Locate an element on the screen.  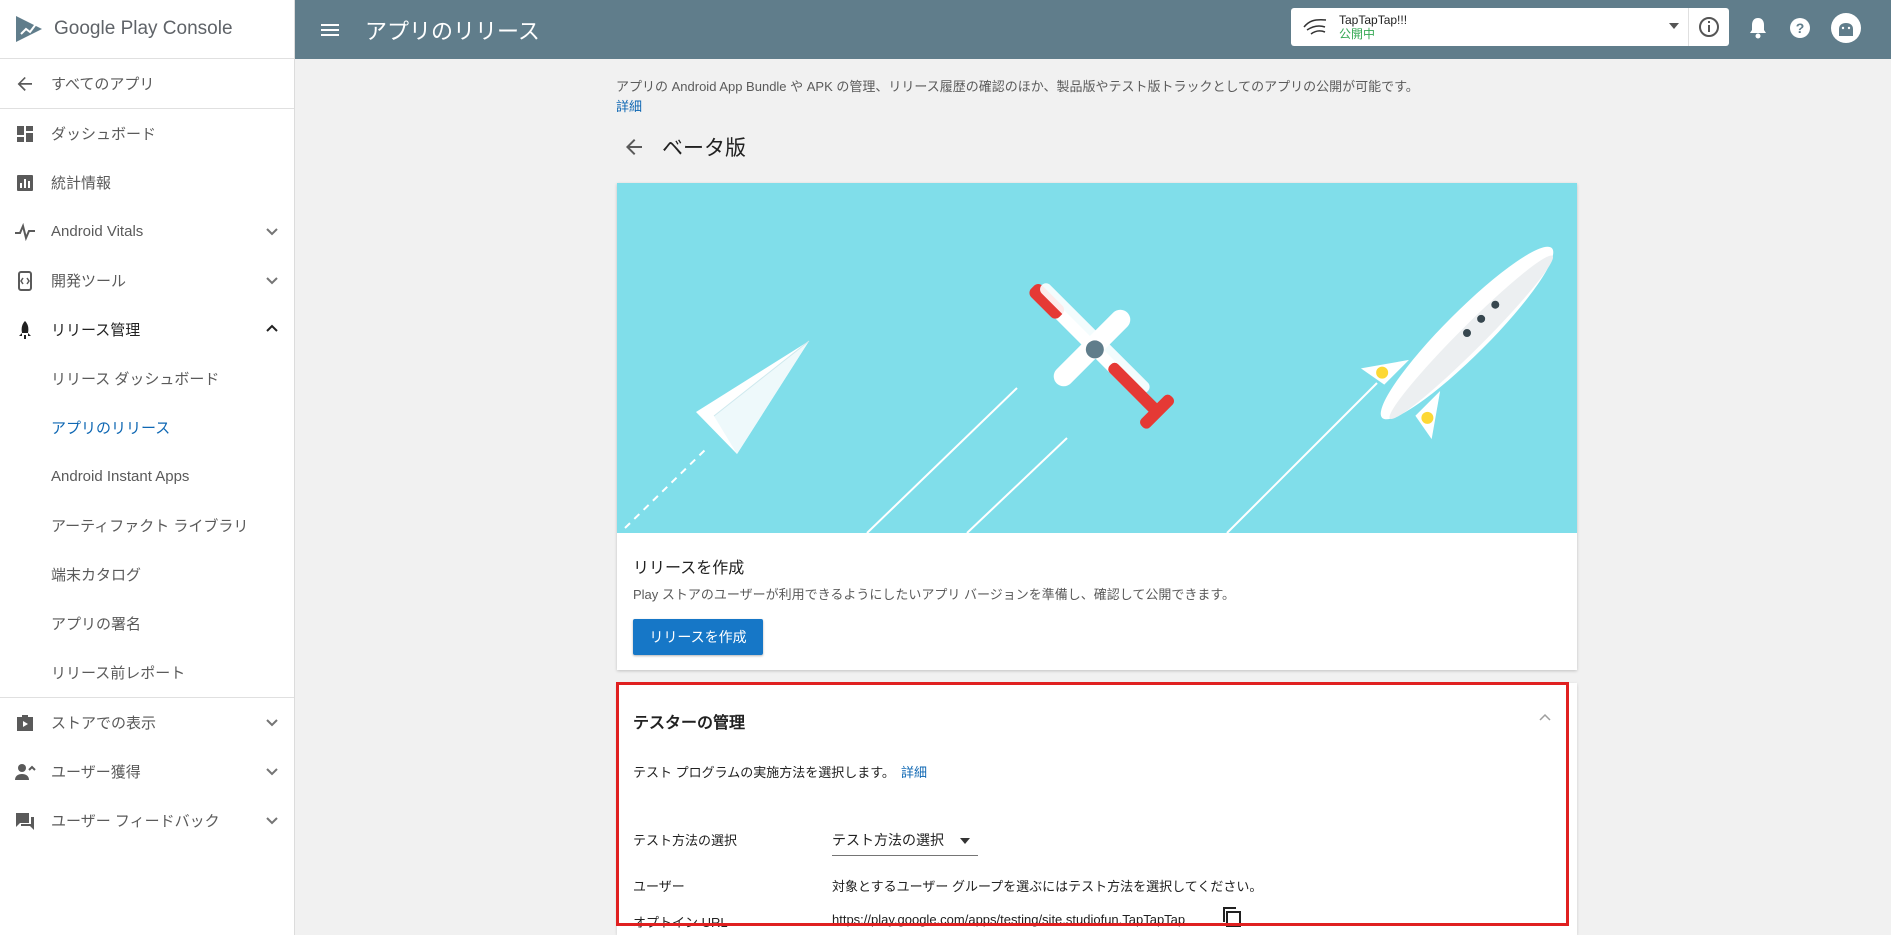
users-label: ユーザー is located at coordinates (659, 886).